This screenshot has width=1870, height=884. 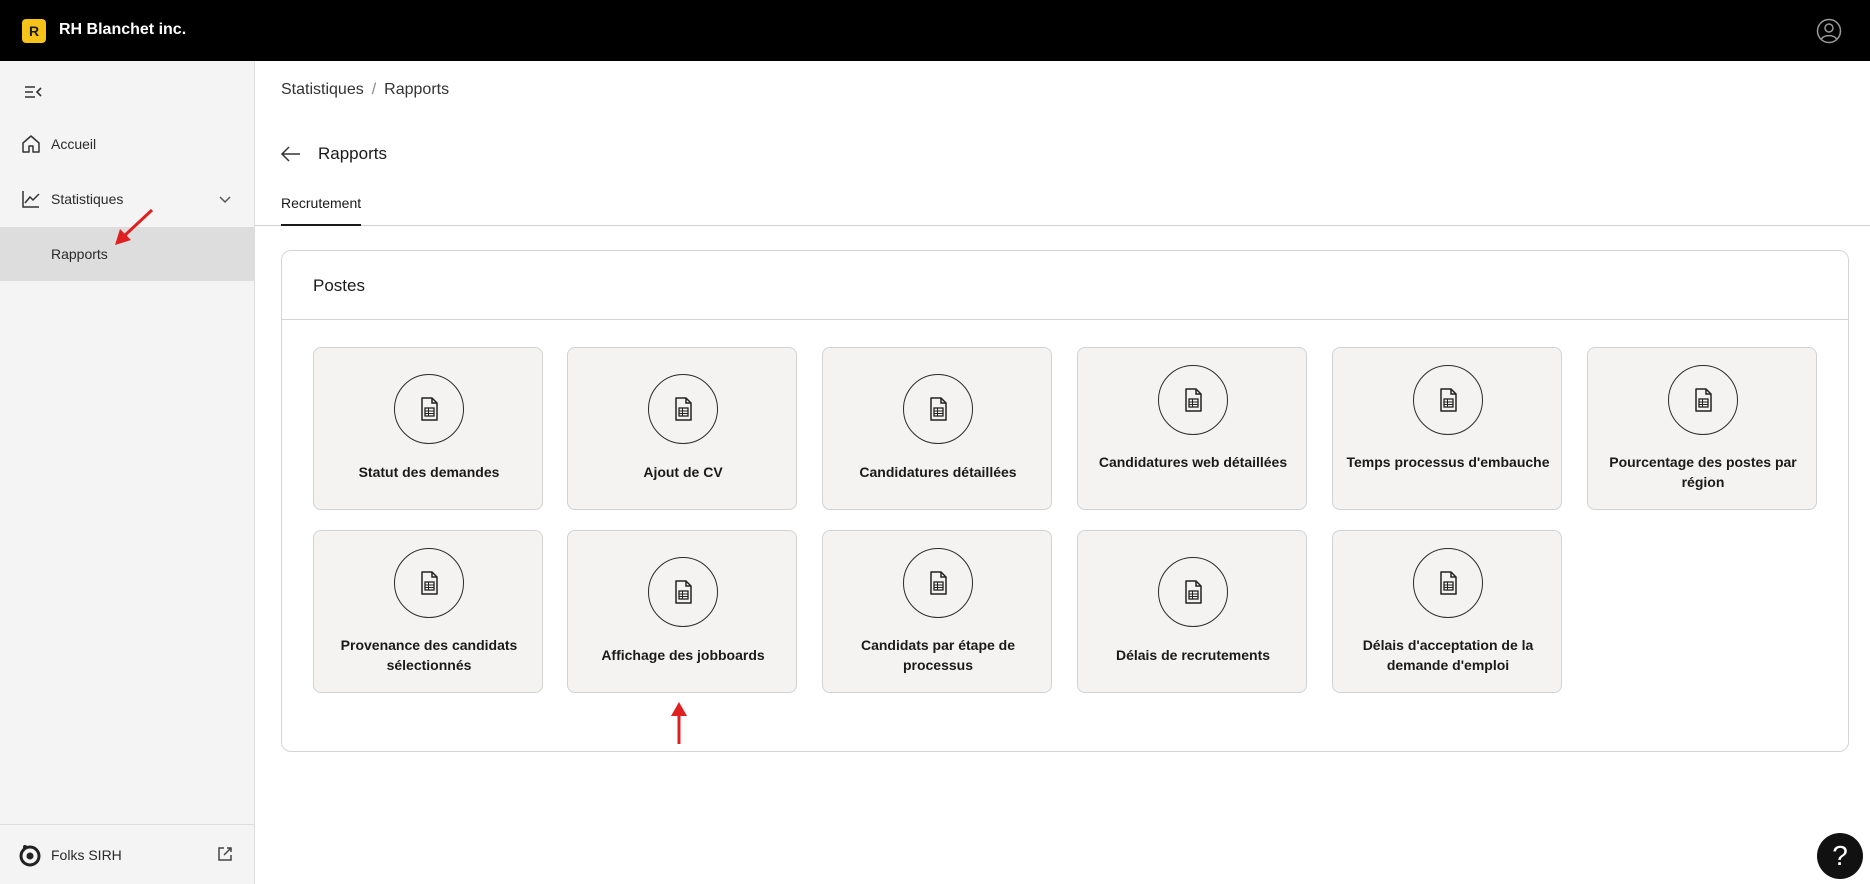 I want to click on sidebar-item-label: Accueil, so click(x=74, y=144).